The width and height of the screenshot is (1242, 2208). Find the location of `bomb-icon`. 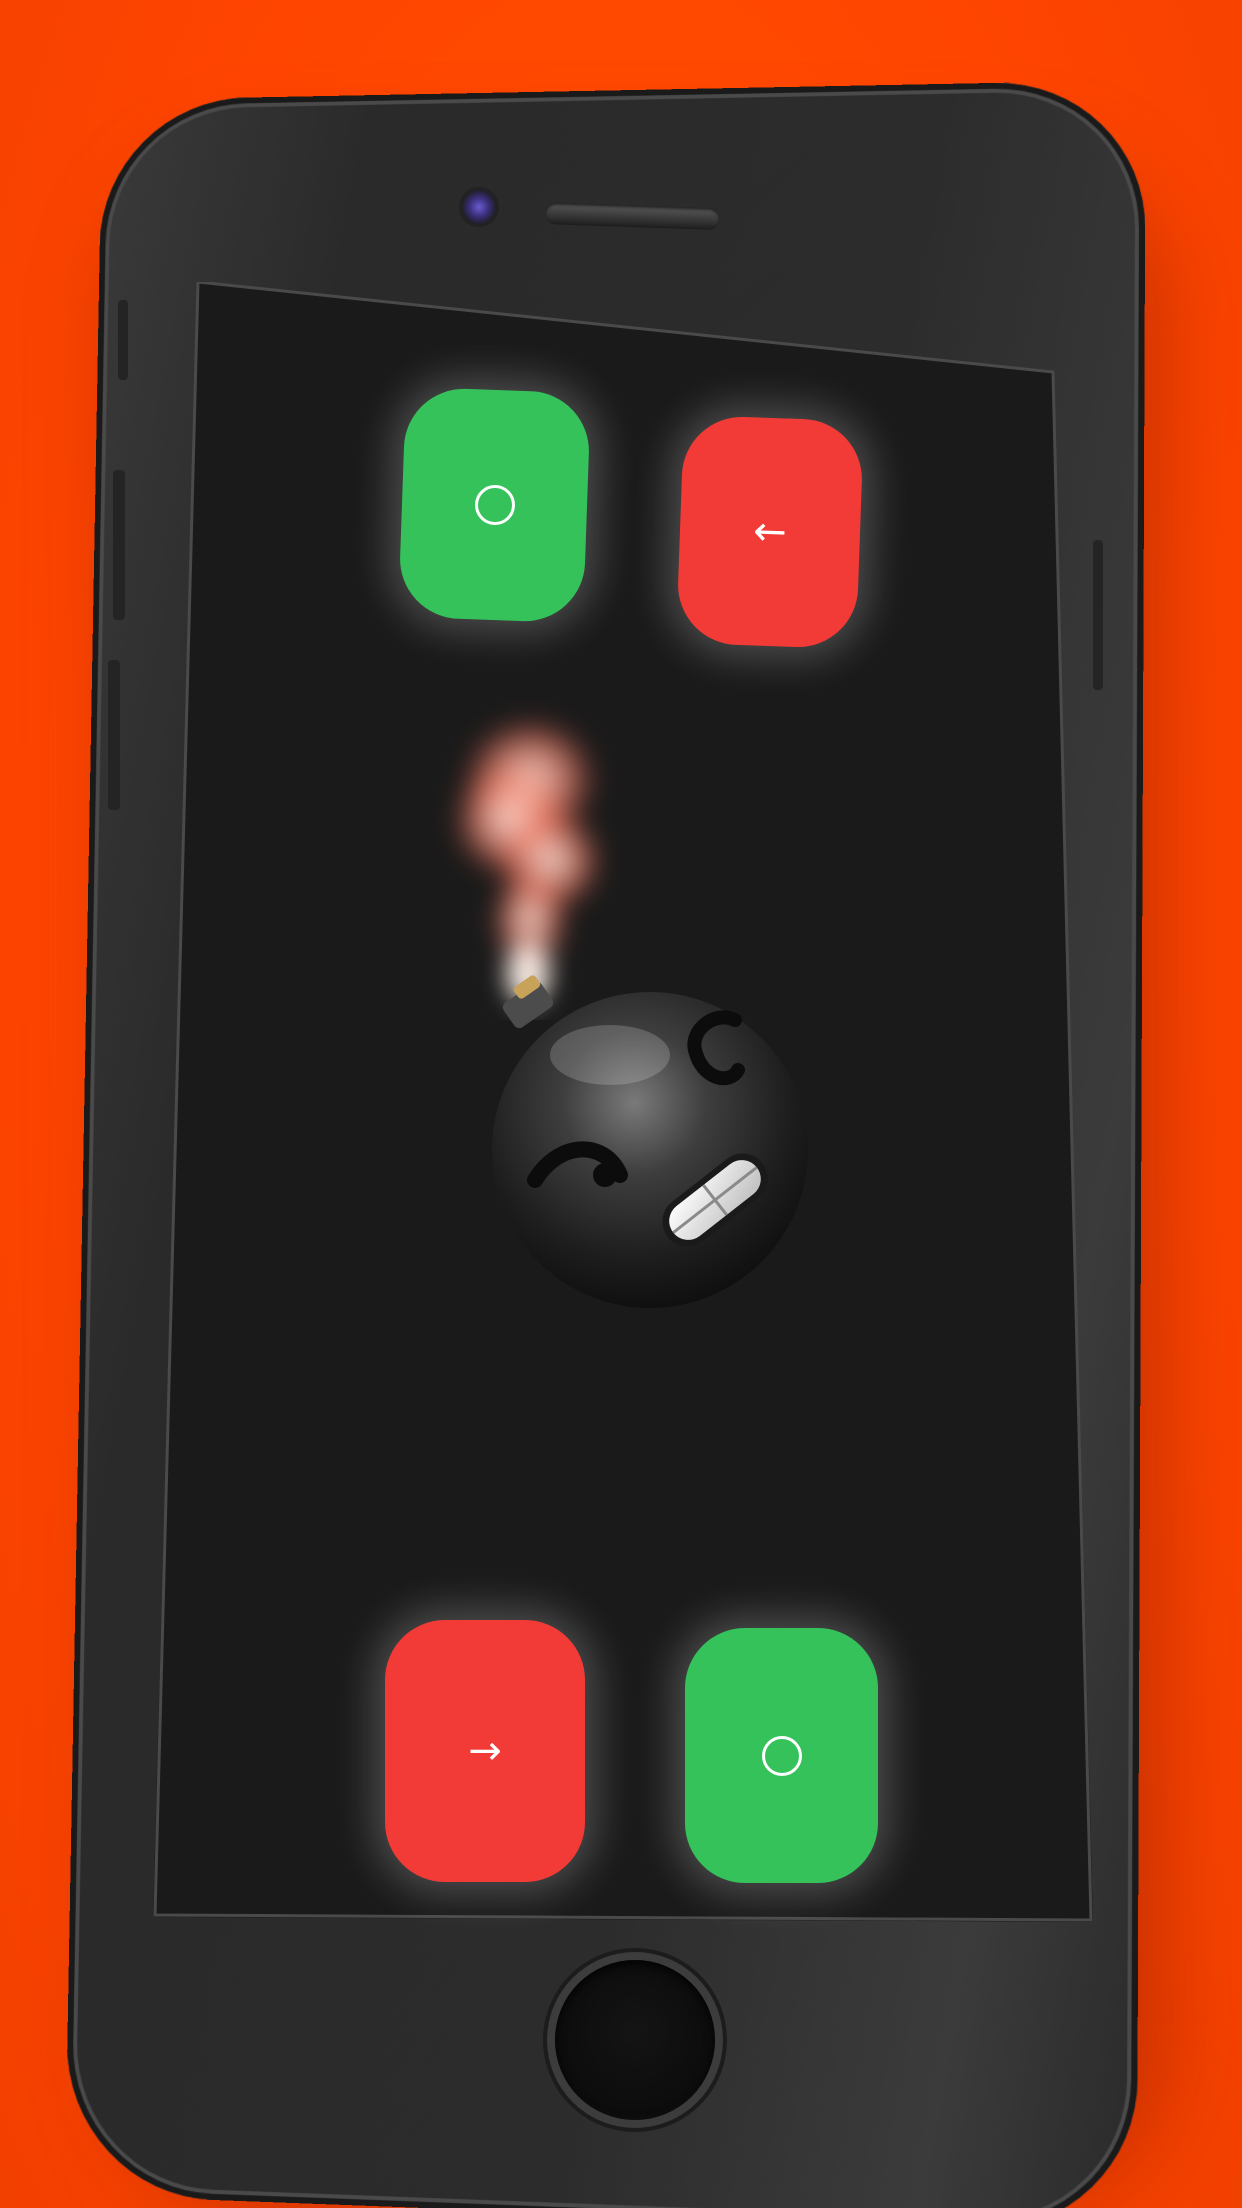

bomb-icon is located at coordinates (650, 1141).